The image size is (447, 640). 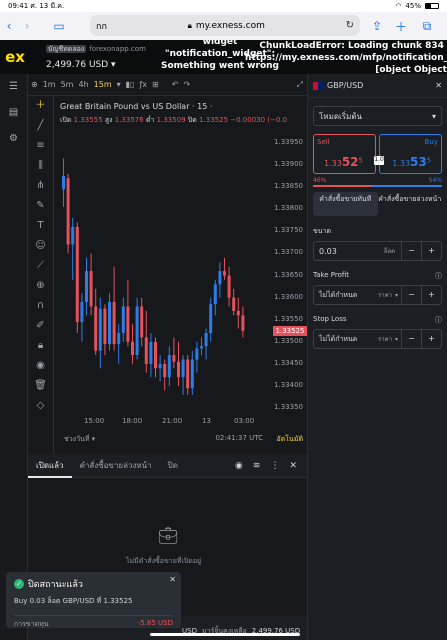 What do you see at coordinates (40, 186) in the screenshot?
I see `pitchfork-icon: ⋔` at bounding box center [40, 186].